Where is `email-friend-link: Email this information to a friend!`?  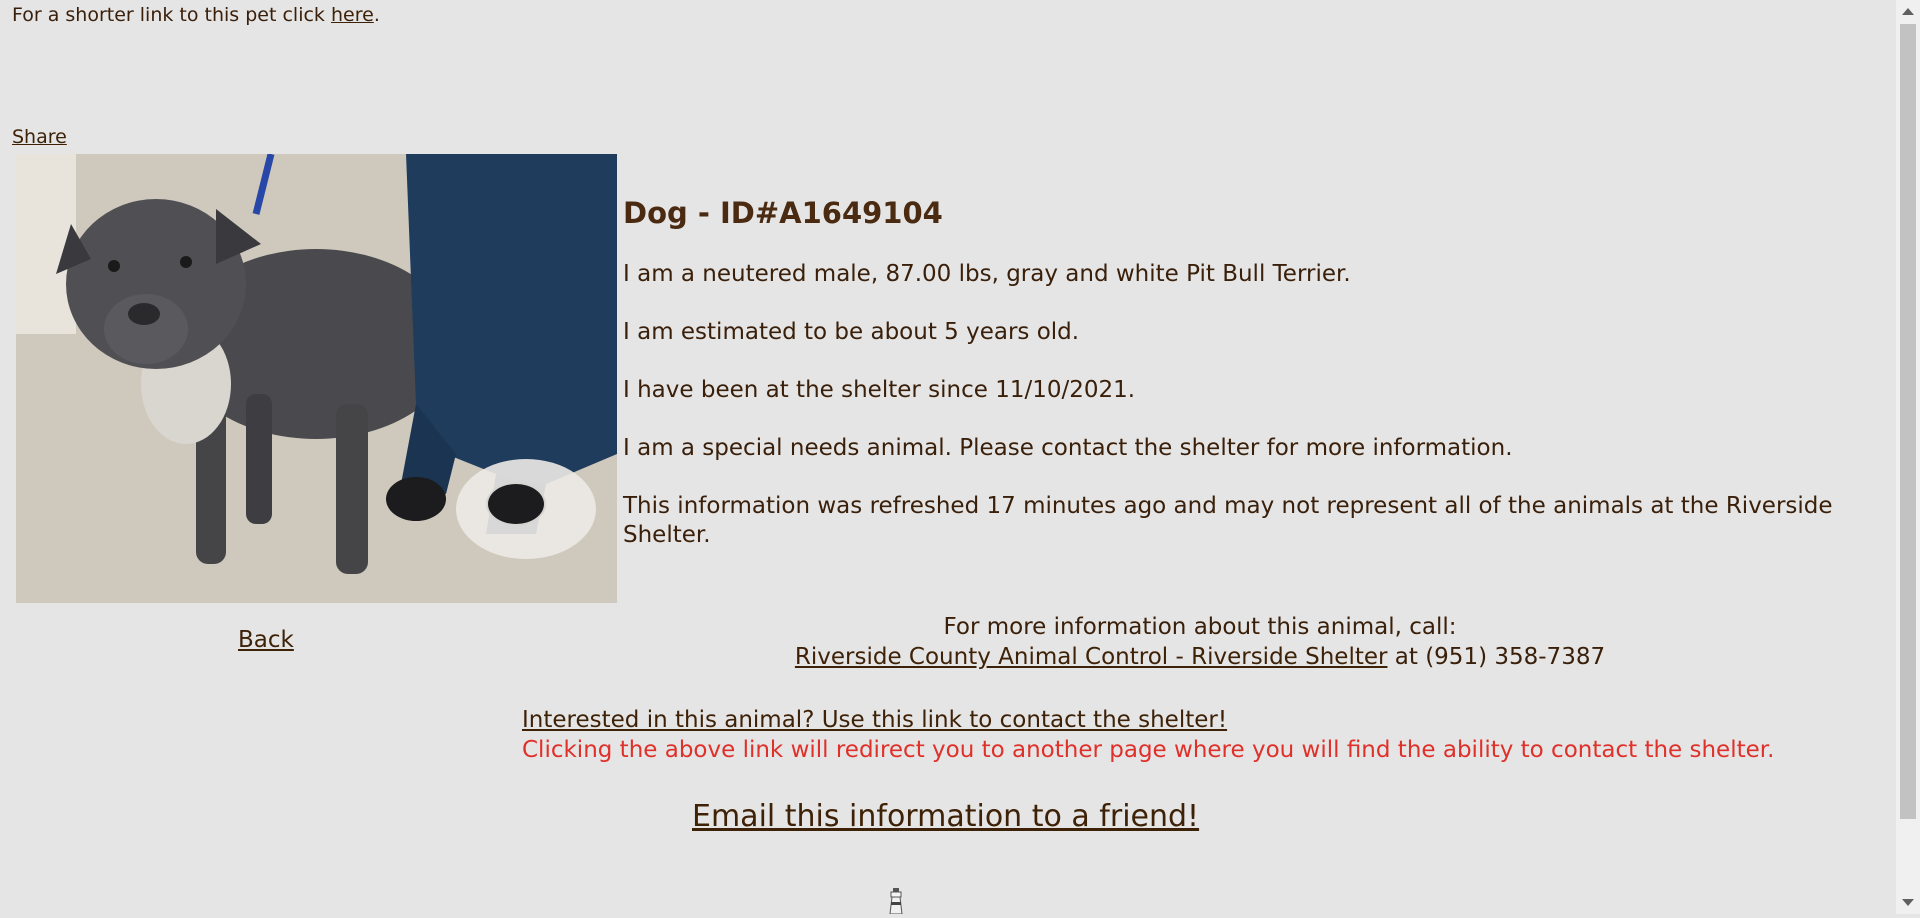 email-friend-link: Email this information to a friend! is located at coordinates (945, 816).